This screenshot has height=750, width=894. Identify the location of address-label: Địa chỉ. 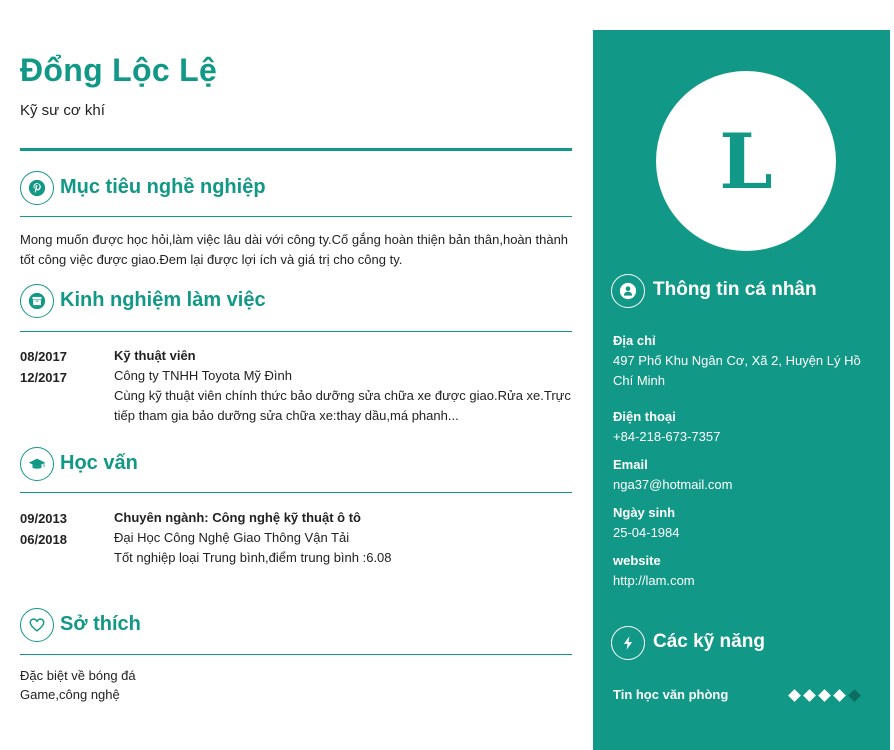
(634, 340).